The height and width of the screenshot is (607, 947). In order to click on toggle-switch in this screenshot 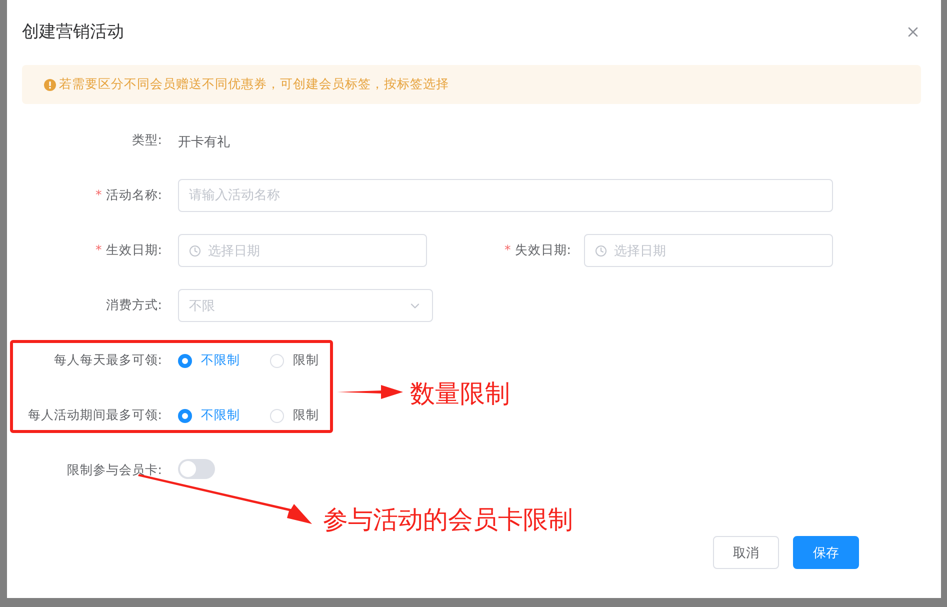, I will do `click(196, 468)`.